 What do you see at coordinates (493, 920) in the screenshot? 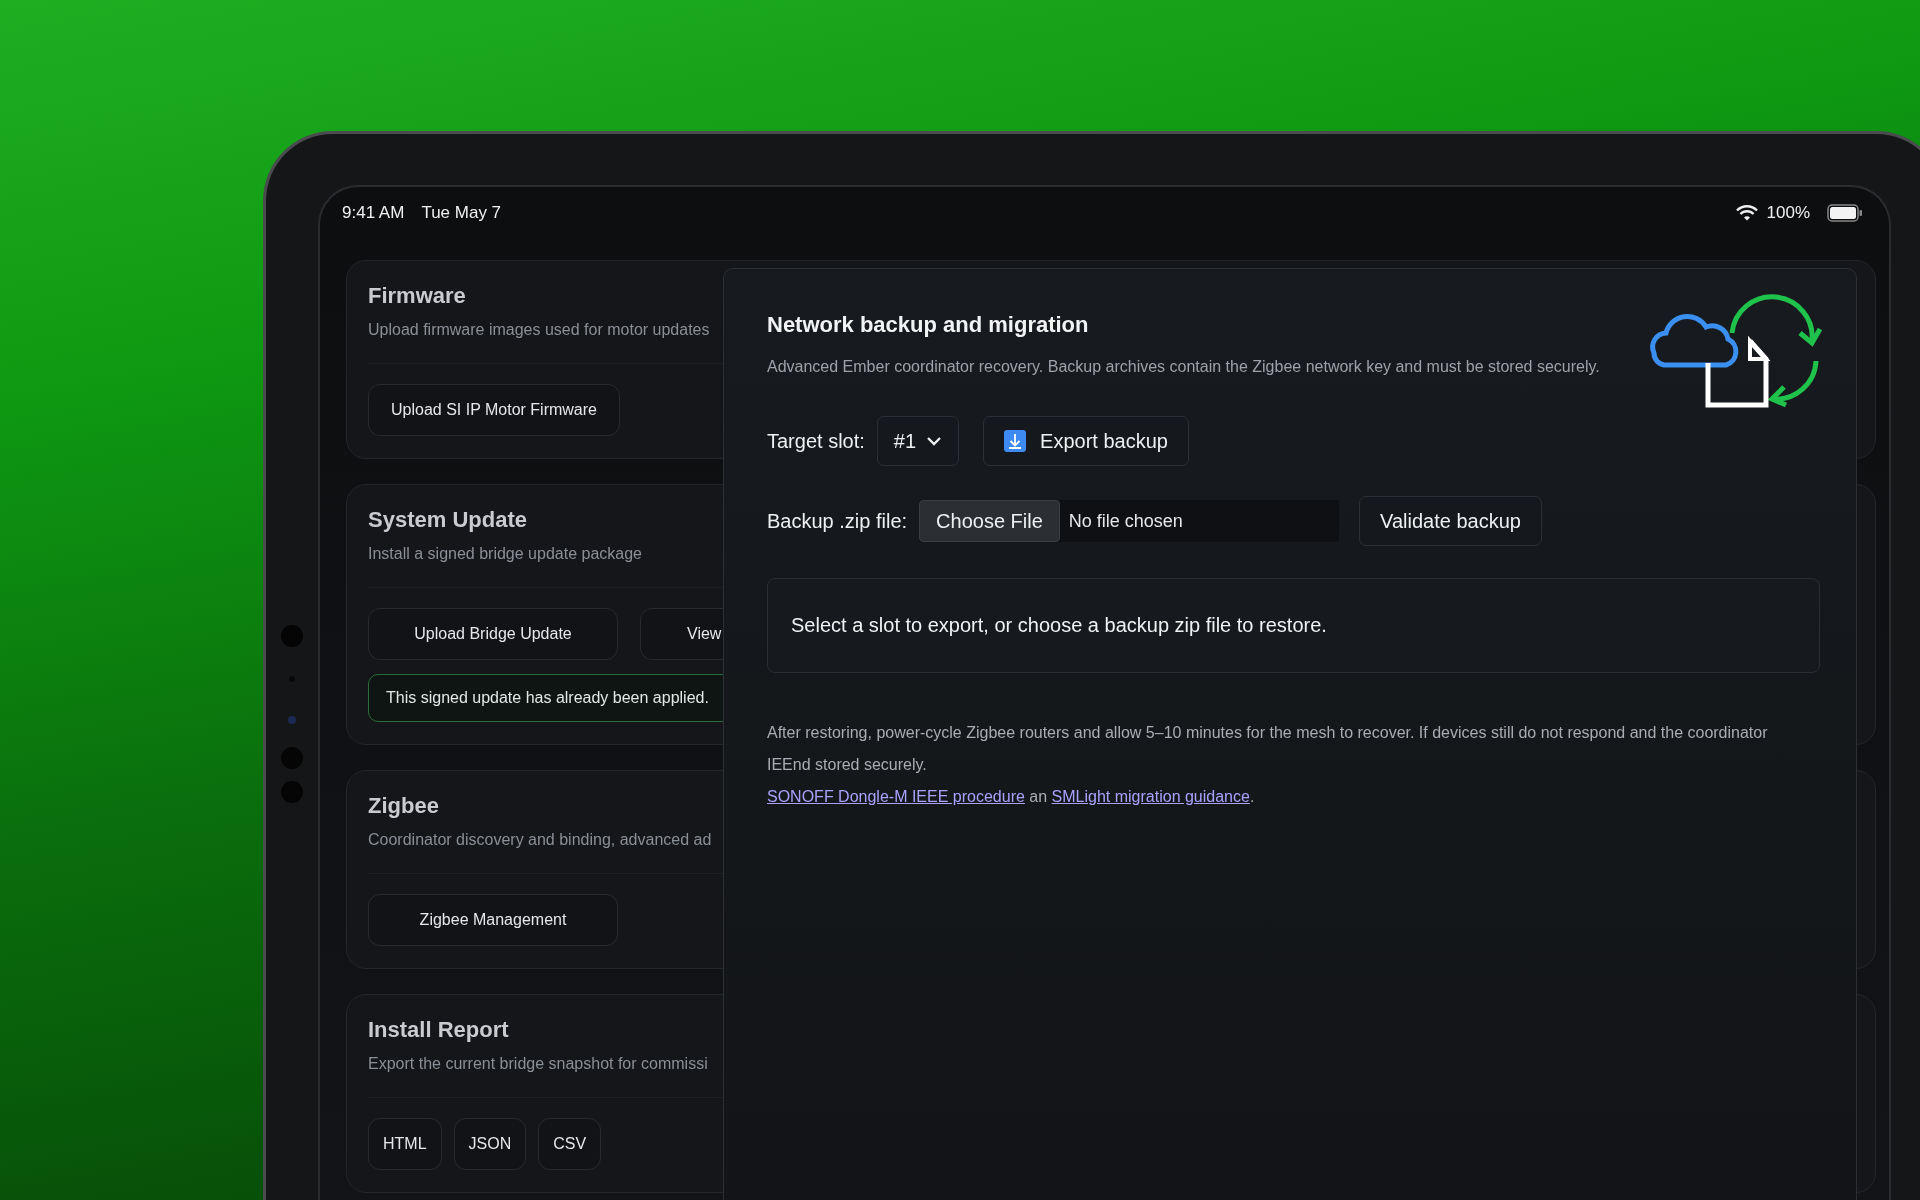
I see `card-button: Zigbee Management` at bounding box center [493, 920].